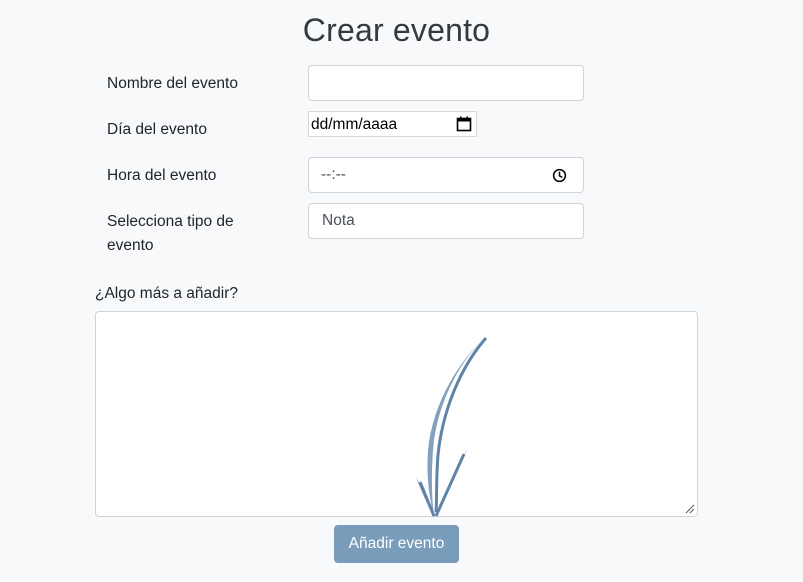  Describe the element at coordinates (157, 129) in the screenshot. I see `event-day-label: Día del evento` at that location.